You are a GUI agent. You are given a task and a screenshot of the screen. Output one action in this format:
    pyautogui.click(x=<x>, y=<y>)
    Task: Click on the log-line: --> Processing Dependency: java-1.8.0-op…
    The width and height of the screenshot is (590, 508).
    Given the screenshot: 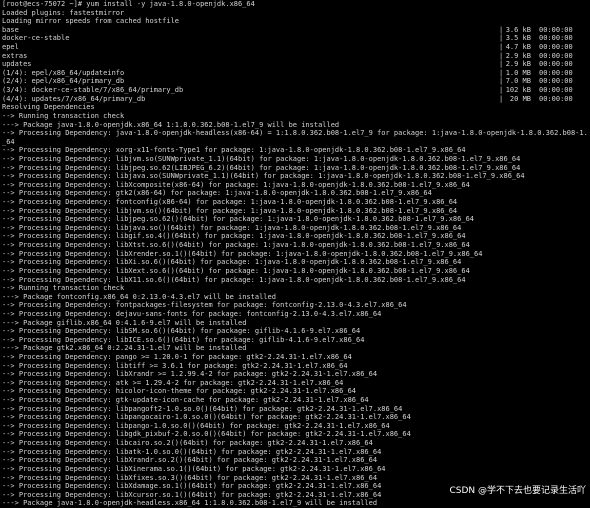 What is the action you would take?
    pyautogui.click(x=295, y=133)
    